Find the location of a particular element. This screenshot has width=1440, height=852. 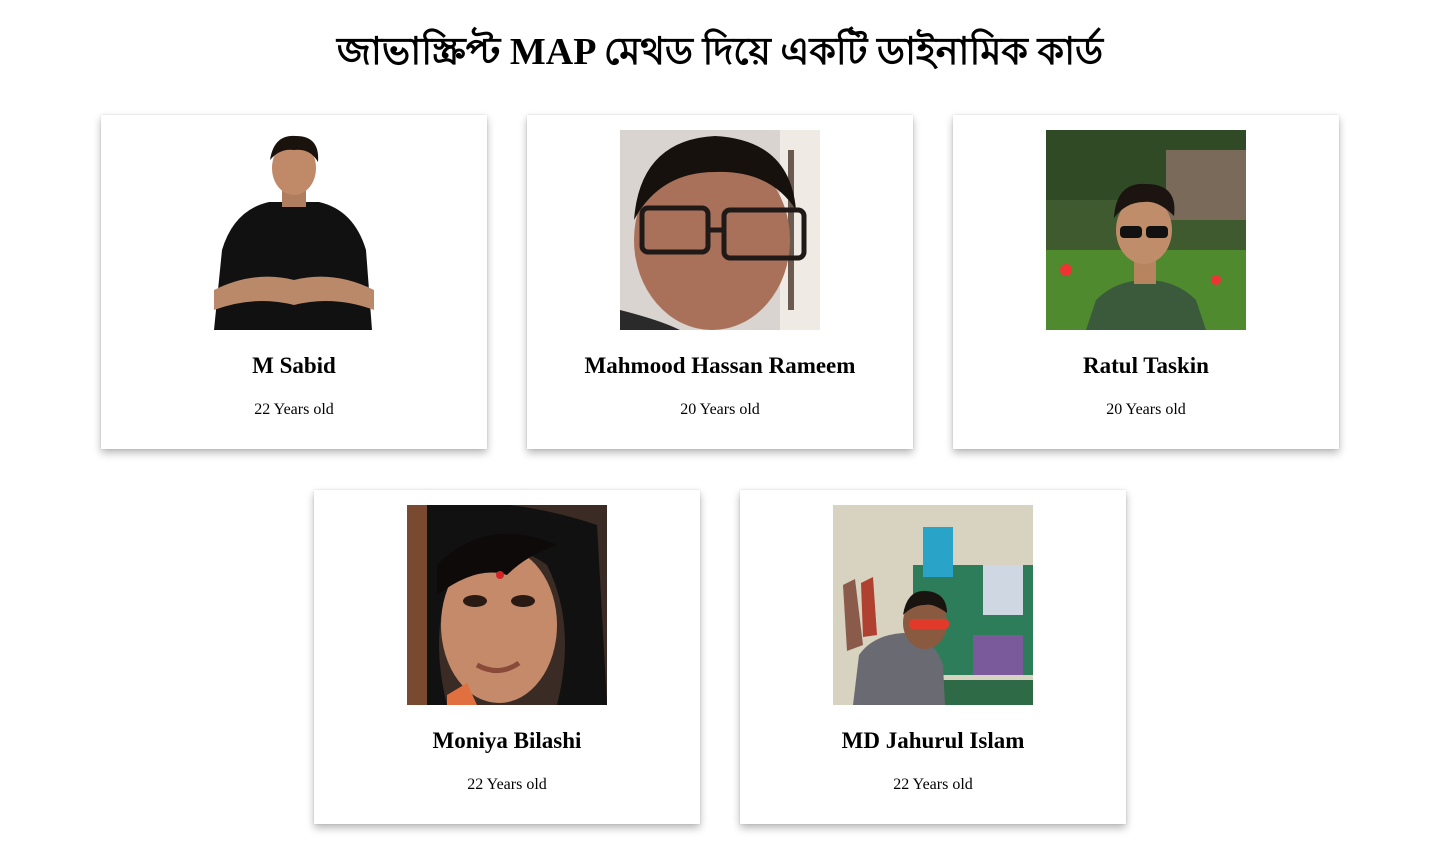

card-name: MD Jahurul Islam is located at coordinates (933, 740).